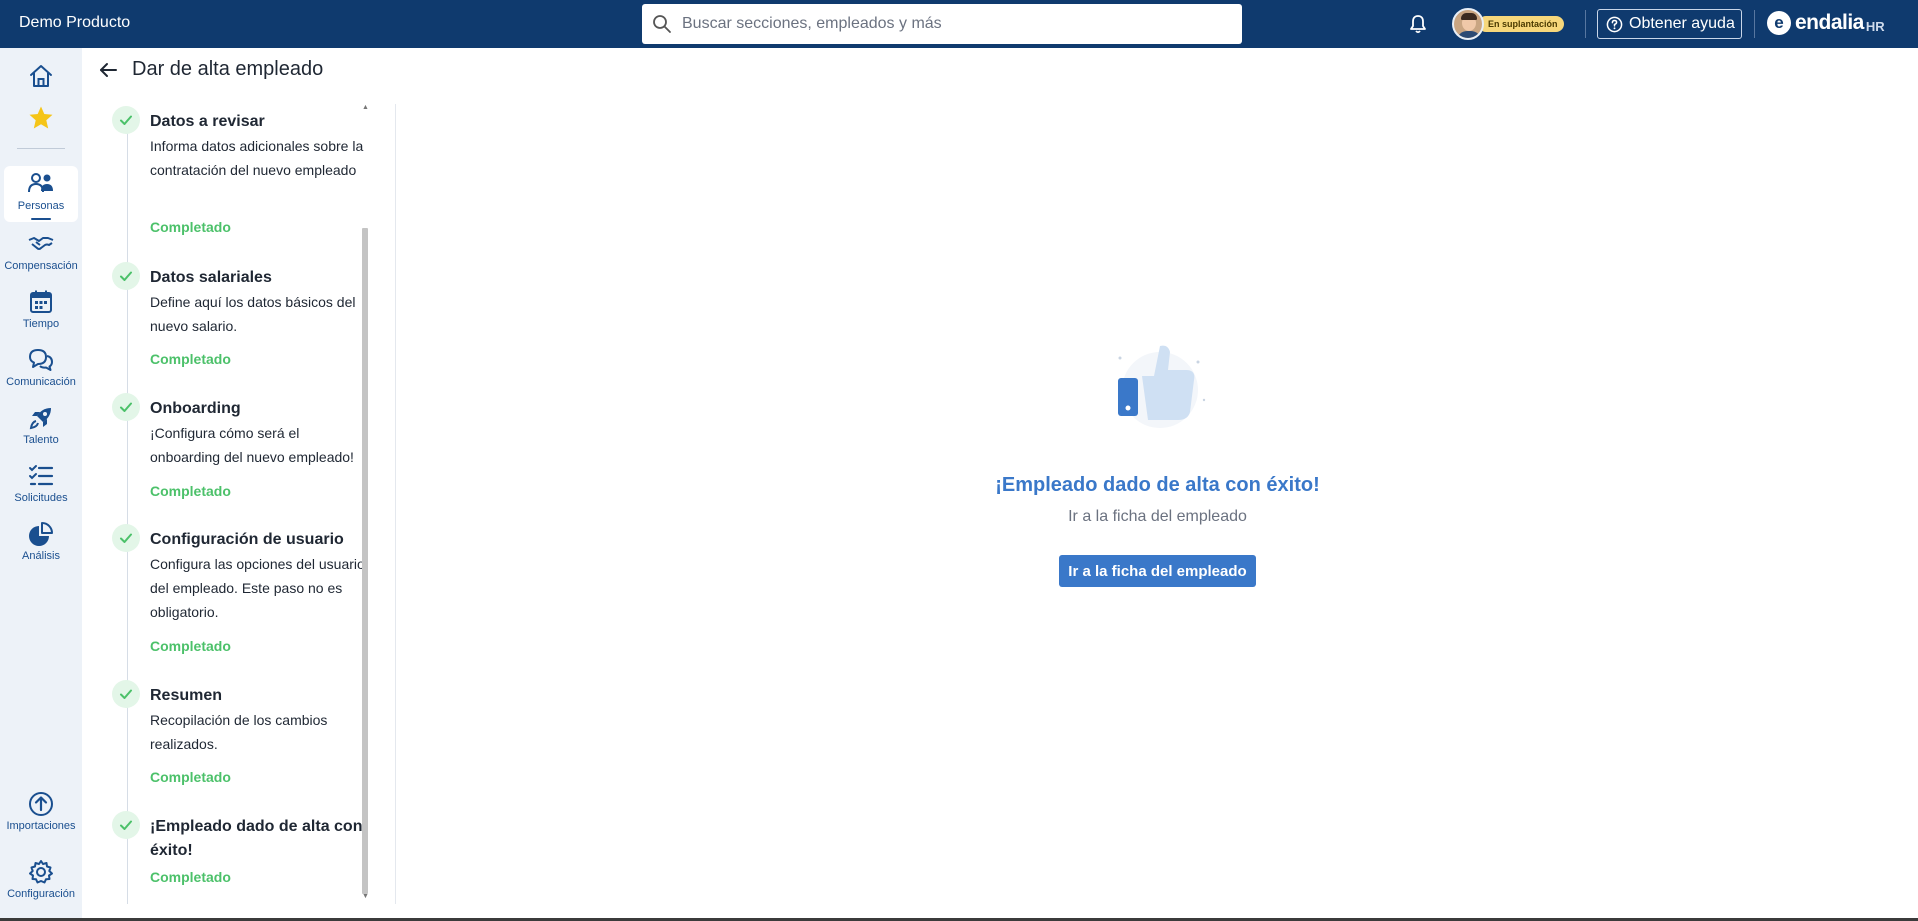  Describe the element at coordinates (1157, 571) in the screenshot. I see `go-to-employee-button: Ir a la ficha del empleado` at that location.